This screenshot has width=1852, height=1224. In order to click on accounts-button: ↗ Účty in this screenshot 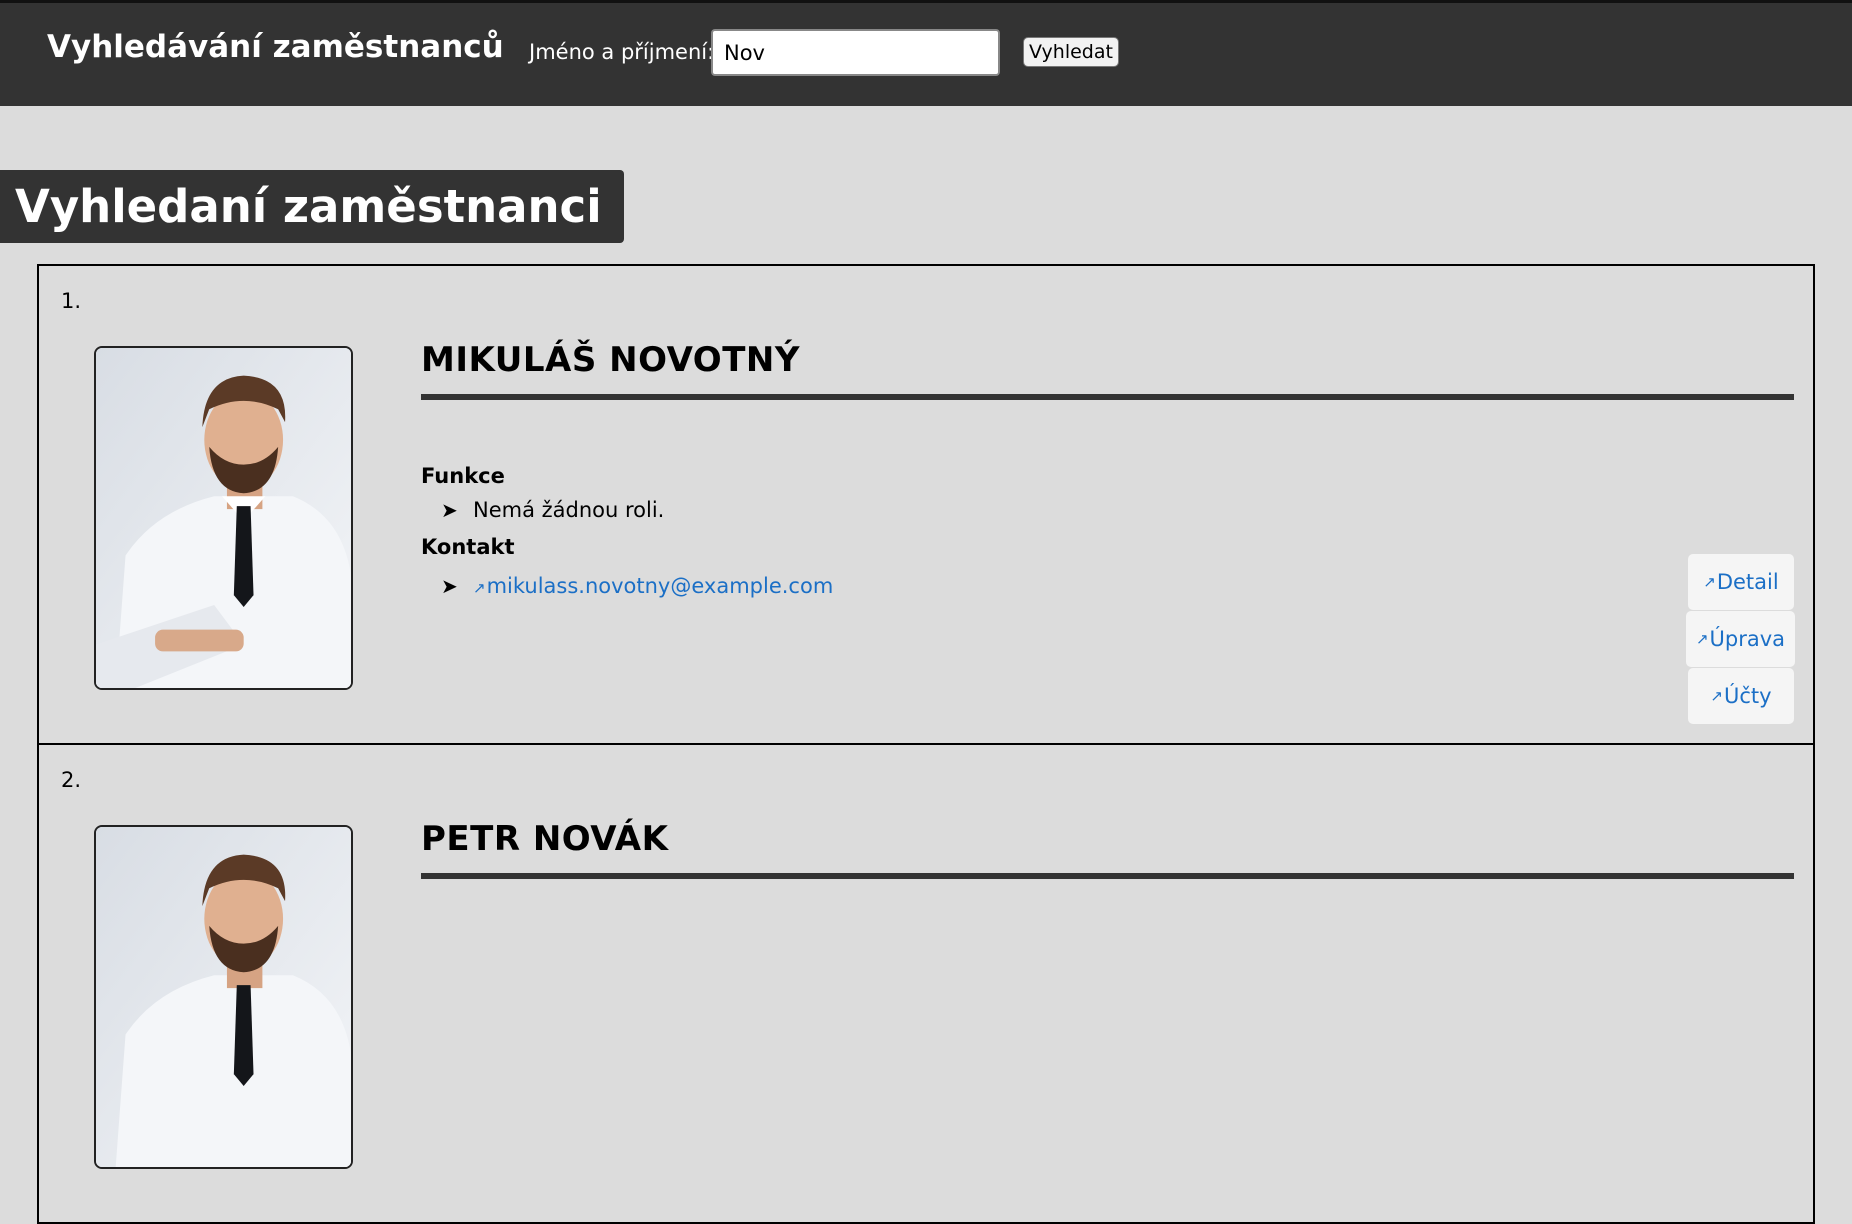, I will do `click(1741, 696)`.